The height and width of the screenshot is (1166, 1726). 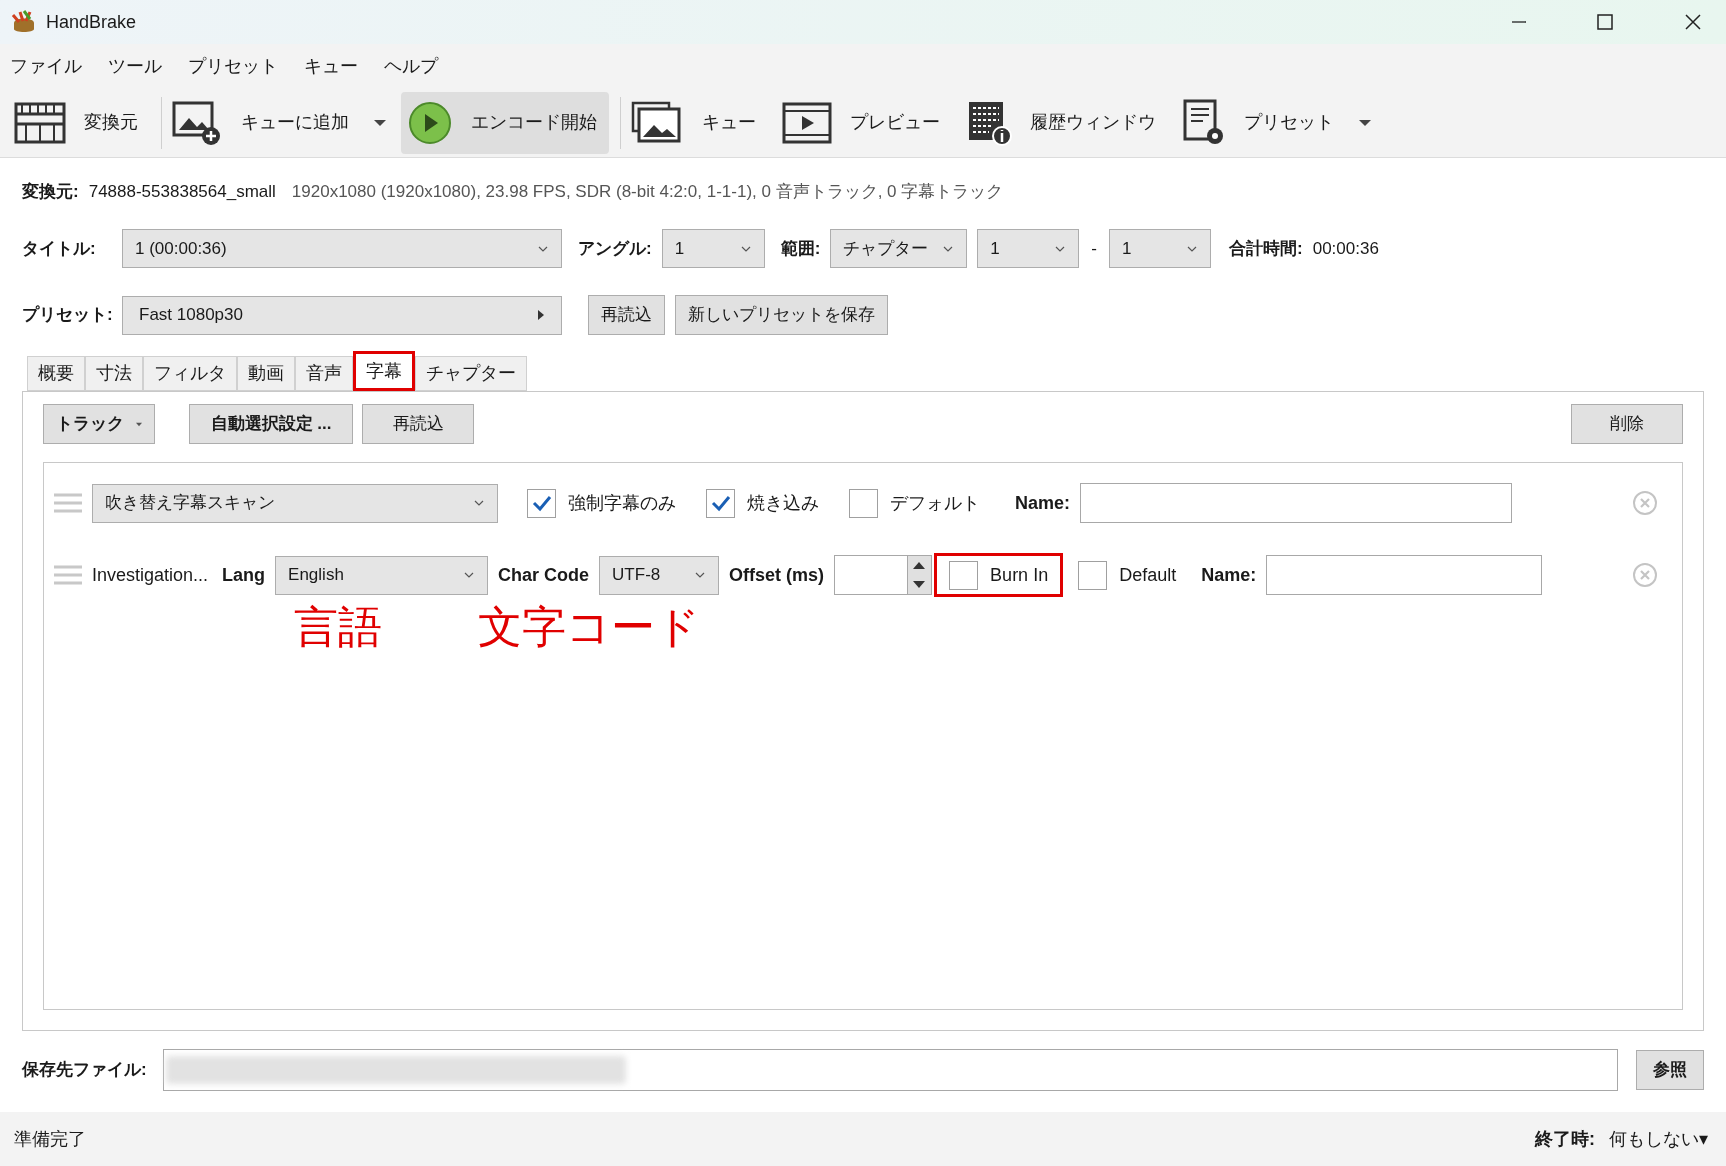 What do you see at coordinates (541, 315) in the screenshot?
I see `caret-right-icon` at bounding box center [541, 315].